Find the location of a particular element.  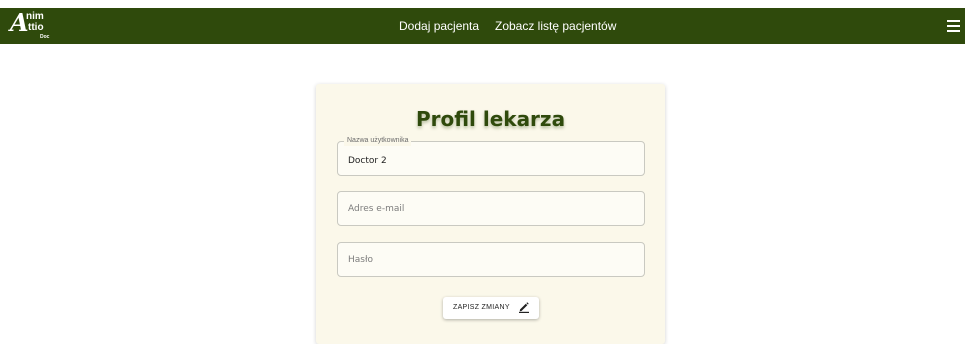

app-logo: A nim ttio Doc is located at coordinates (34, 24).